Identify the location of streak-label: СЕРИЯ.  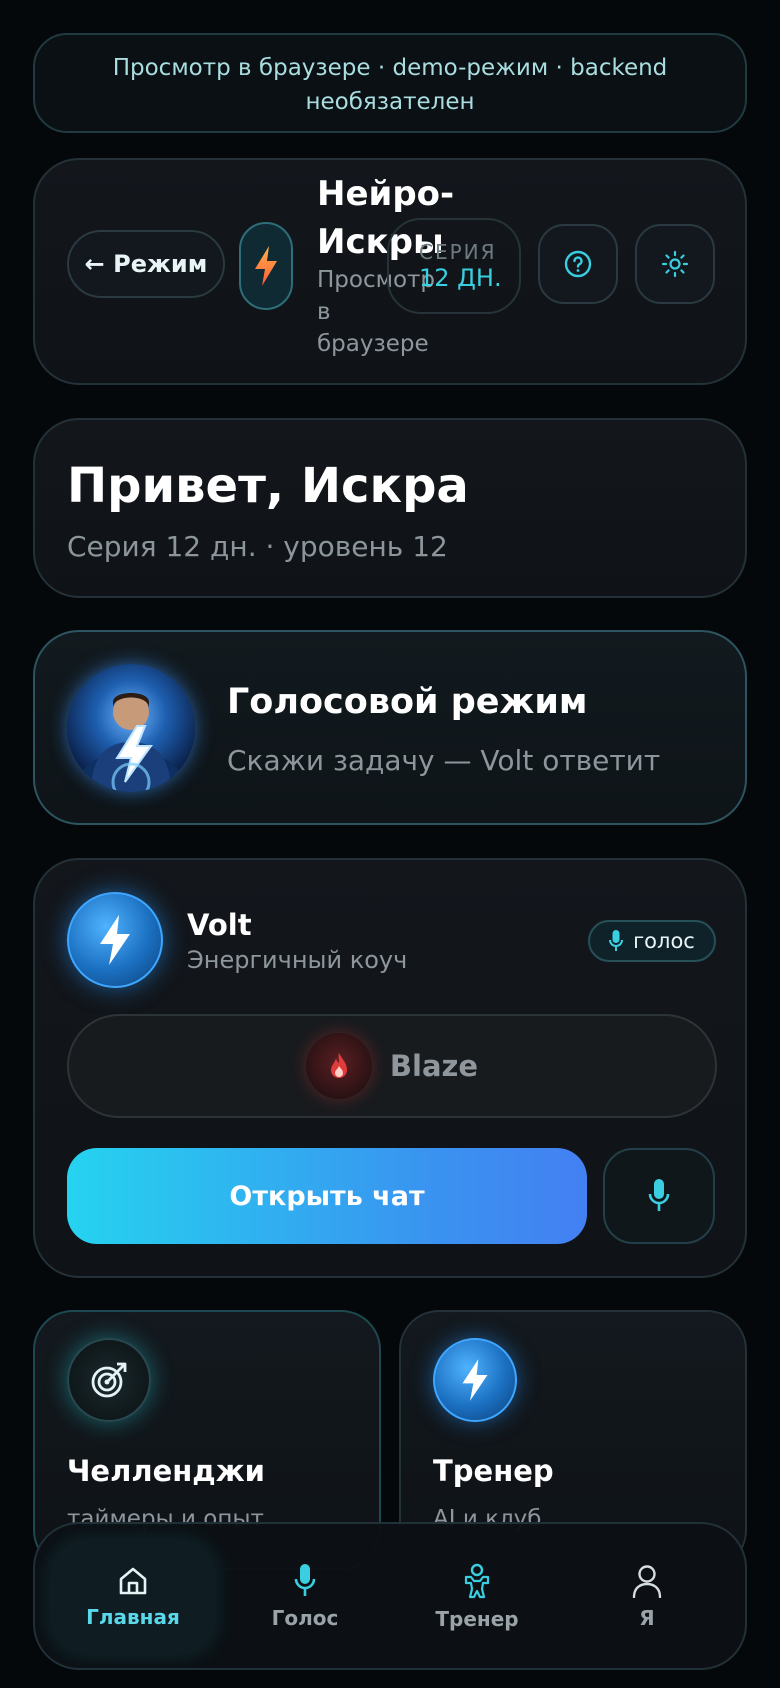
(458, 252).